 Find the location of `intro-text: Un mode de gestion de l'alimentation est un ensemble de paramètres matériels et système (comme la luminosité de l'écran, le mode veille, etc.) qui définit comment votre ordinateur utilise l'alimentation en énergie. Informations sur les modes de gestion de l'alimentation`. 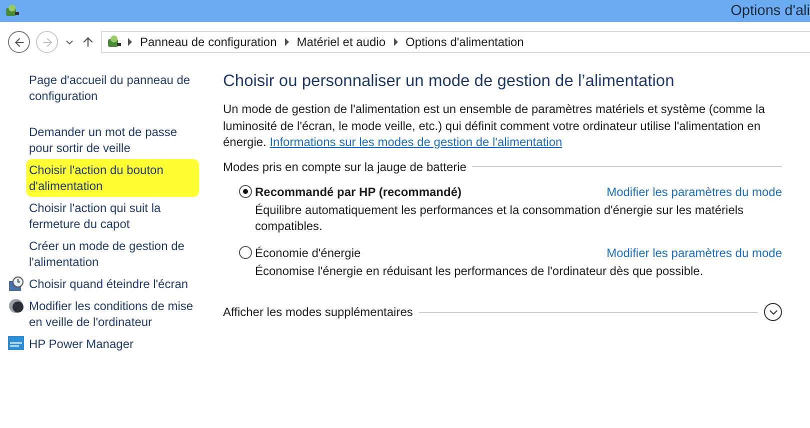

intro-text: Un mode de gestion de l'alimentation est un ensemble de paramètres matériels et système (comme la luminosité de l'écran, le mode veille, etc.) qui définit comment votre ordinateur utilise l'alimentation en énergie. Informations sur les modes de gestion de l'alimentation is located at coordinates (494, 125).